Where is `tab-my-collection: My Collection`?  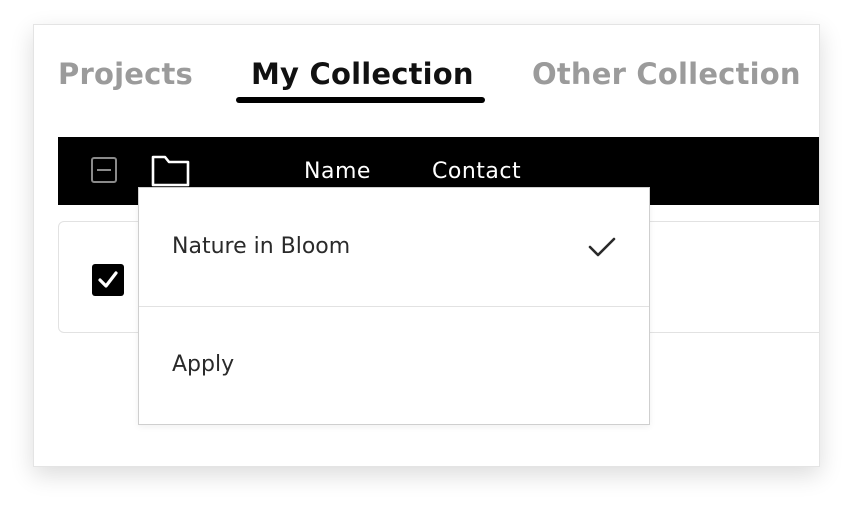 tab-my-collection: My Collection is located at coordinates (362, 74).